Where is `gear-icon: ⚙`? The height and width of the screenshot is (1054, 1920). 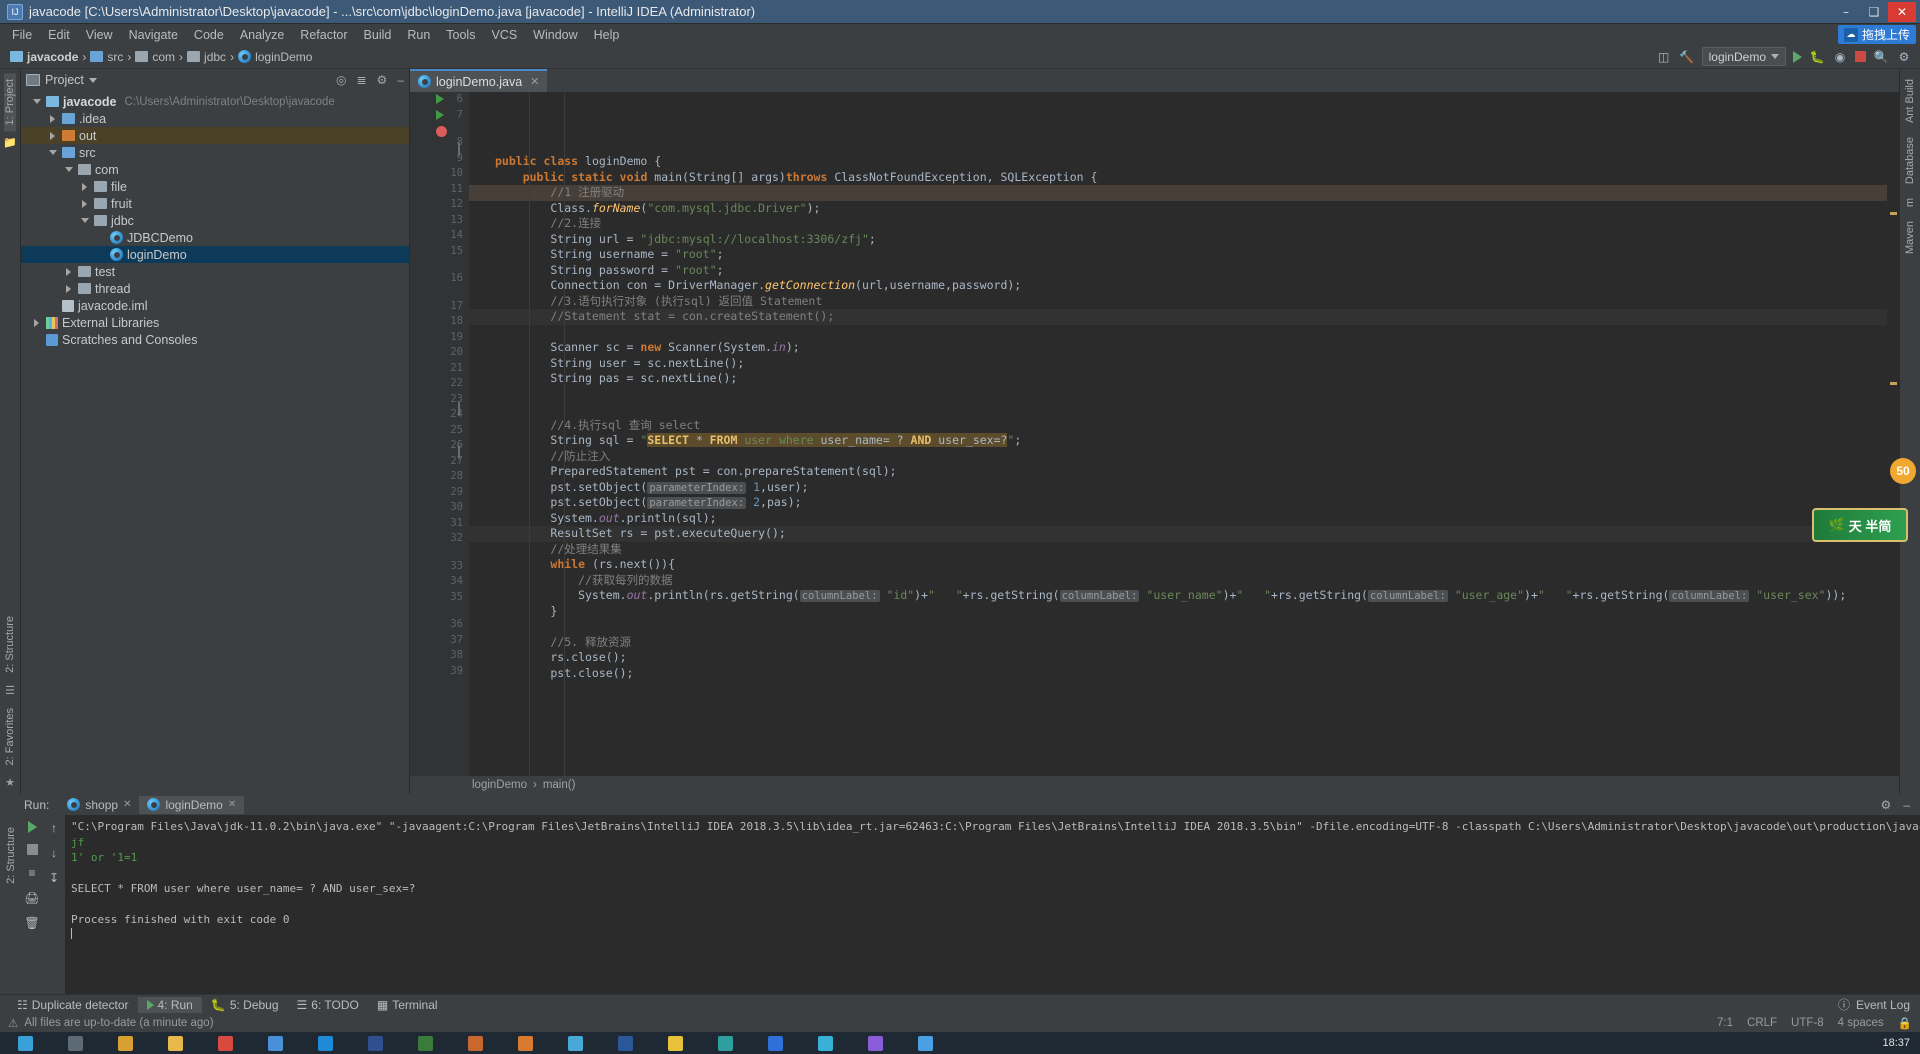
gear-icon: ⚙ is located at coordinates (1886, 805).